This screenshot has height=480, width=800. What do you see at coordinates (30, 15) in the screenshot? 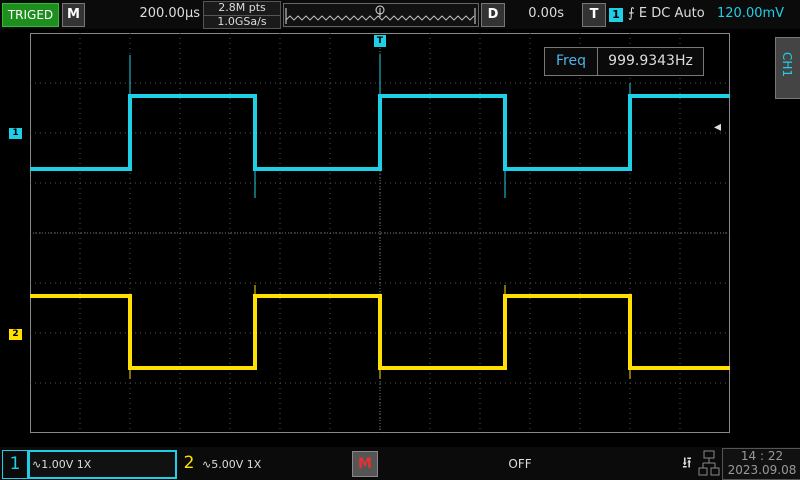
I see `trigger-status-badge: TRIGED` at bounding box center [30, 15].